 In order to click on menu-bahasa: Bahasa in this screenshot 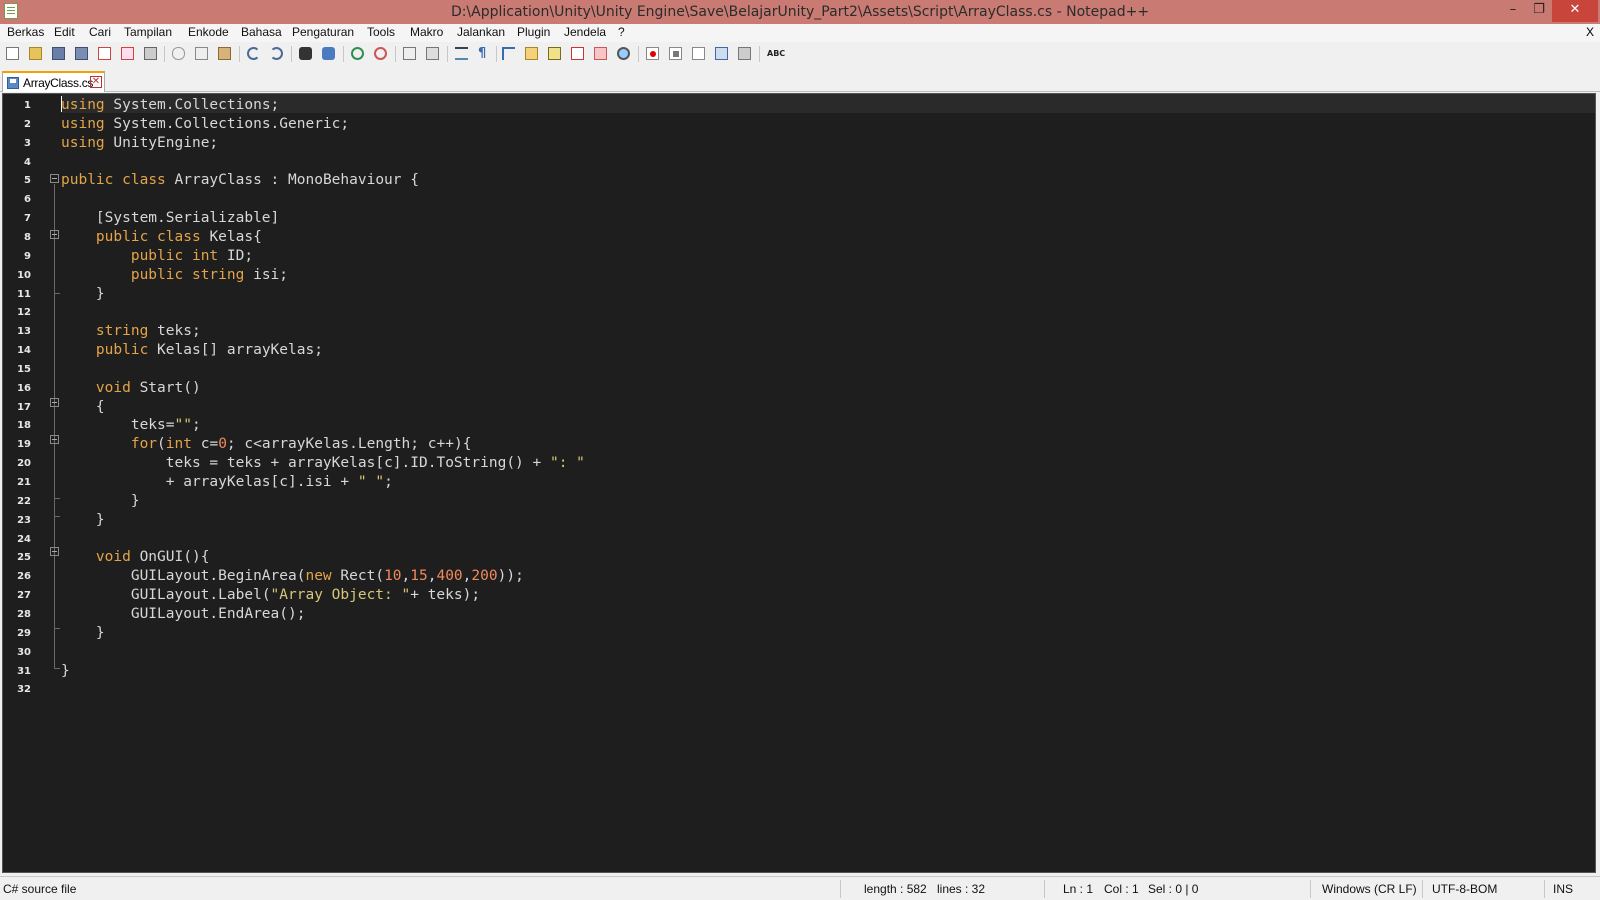, I will do `click(261, 32)`.